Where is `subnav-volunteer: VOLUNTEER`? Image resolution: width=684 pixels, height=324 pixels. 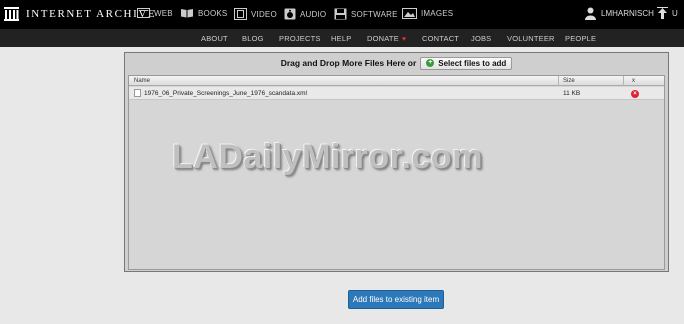 subnav-volunteer: VOLUNTEER is located at coordinates (531, 38).